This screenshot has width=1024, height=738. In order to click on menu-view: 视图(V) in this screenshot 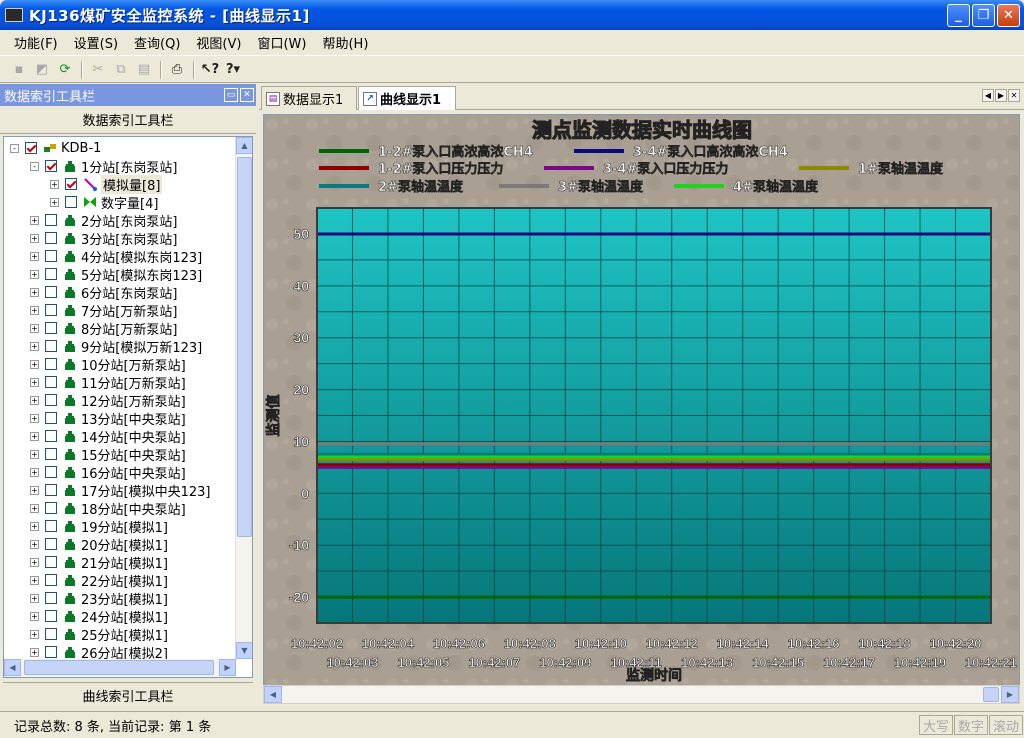, I will do `click(218, 42)`.